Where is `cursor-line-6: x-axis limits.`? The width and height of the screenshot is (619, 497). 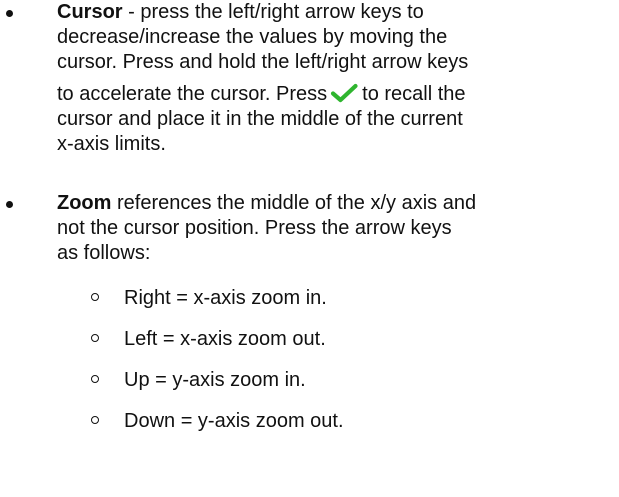
cursor-line-6: x-axis limits. is located at coordinates (111, 144).